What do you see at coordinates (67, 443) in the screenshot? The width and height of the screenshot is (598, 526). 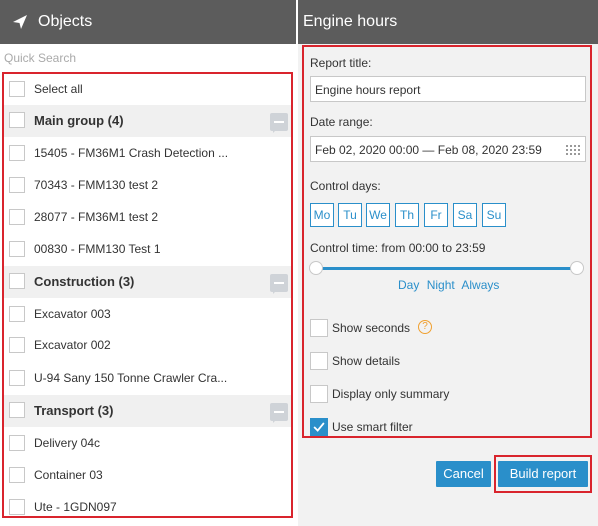 I see `item-label: Delivery 04c` at bounding box center [67, 443].